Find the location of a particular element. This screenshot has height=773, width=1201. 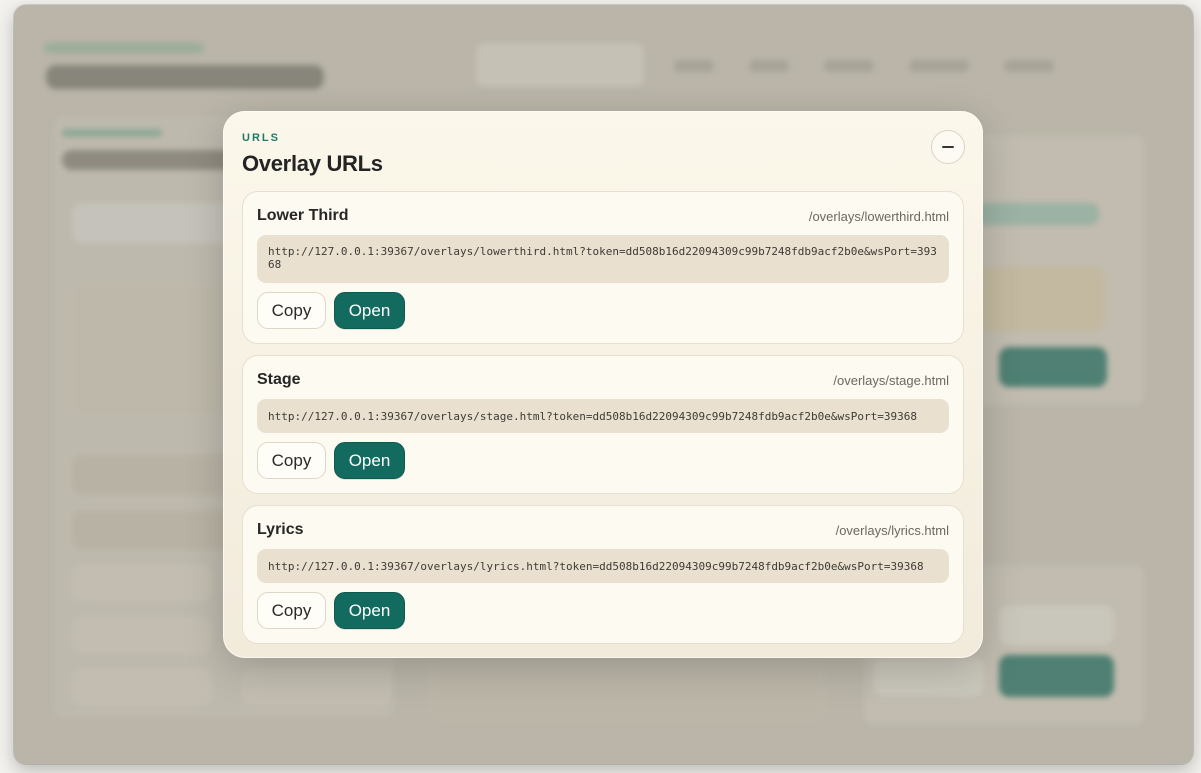

overlay-path: /overlays/lyrics.html is located at coordinates (892, 530).